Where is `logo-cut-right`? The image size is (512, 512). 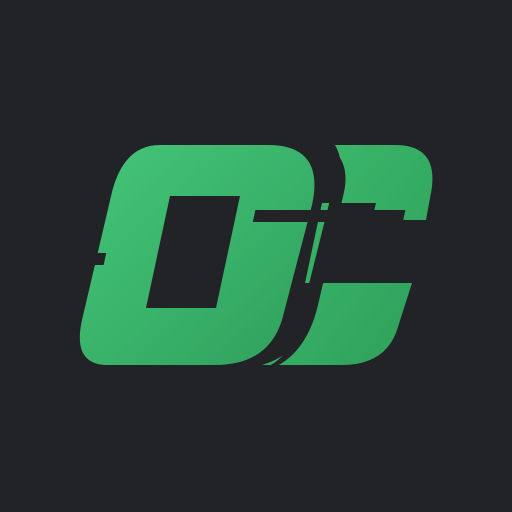
logo-cut-right is located at coordinates (329, 216).